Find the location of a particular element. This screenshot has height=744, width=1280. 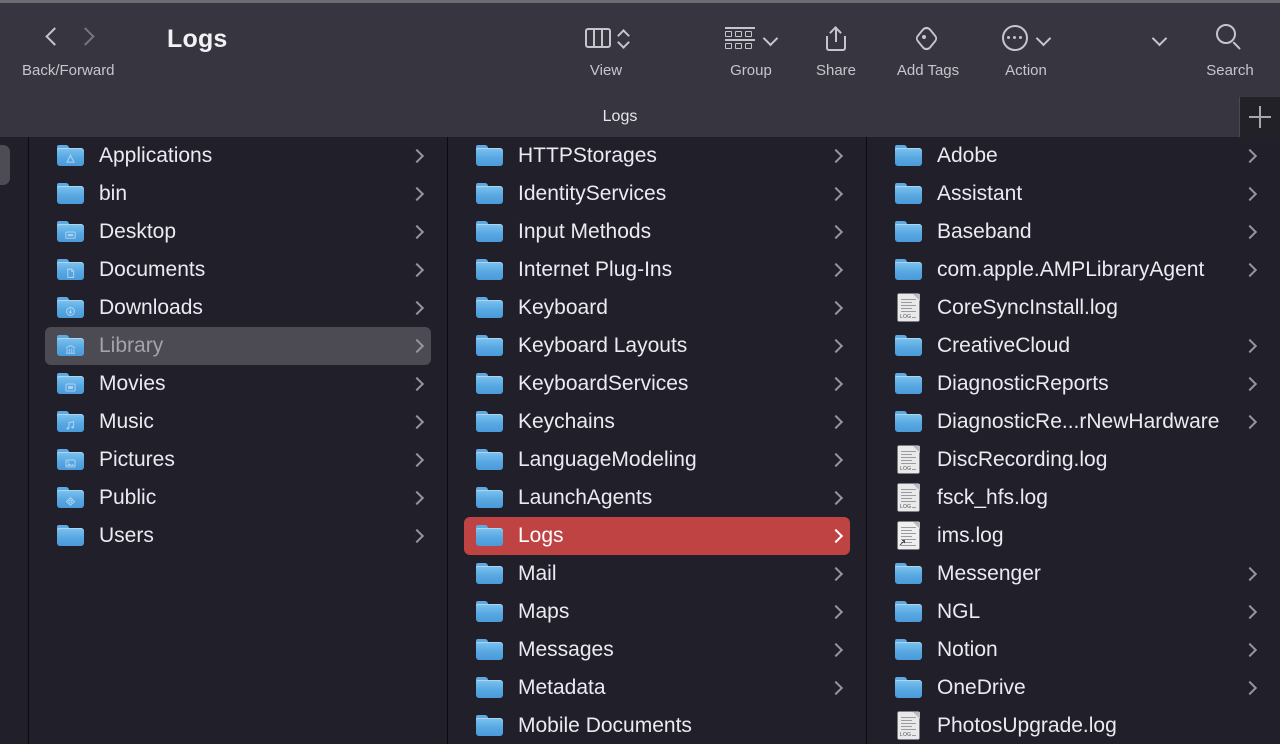

view-button: View is located at coordinates (606, 47).